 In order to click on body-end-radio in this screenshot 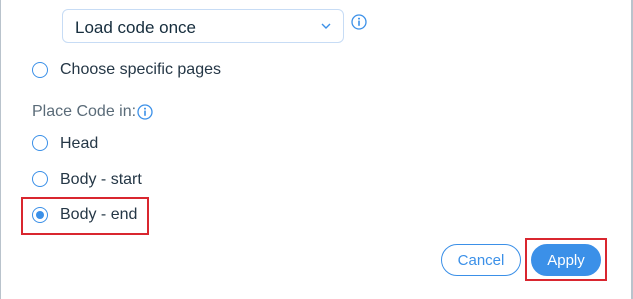, I will do `click(40, 215)`.